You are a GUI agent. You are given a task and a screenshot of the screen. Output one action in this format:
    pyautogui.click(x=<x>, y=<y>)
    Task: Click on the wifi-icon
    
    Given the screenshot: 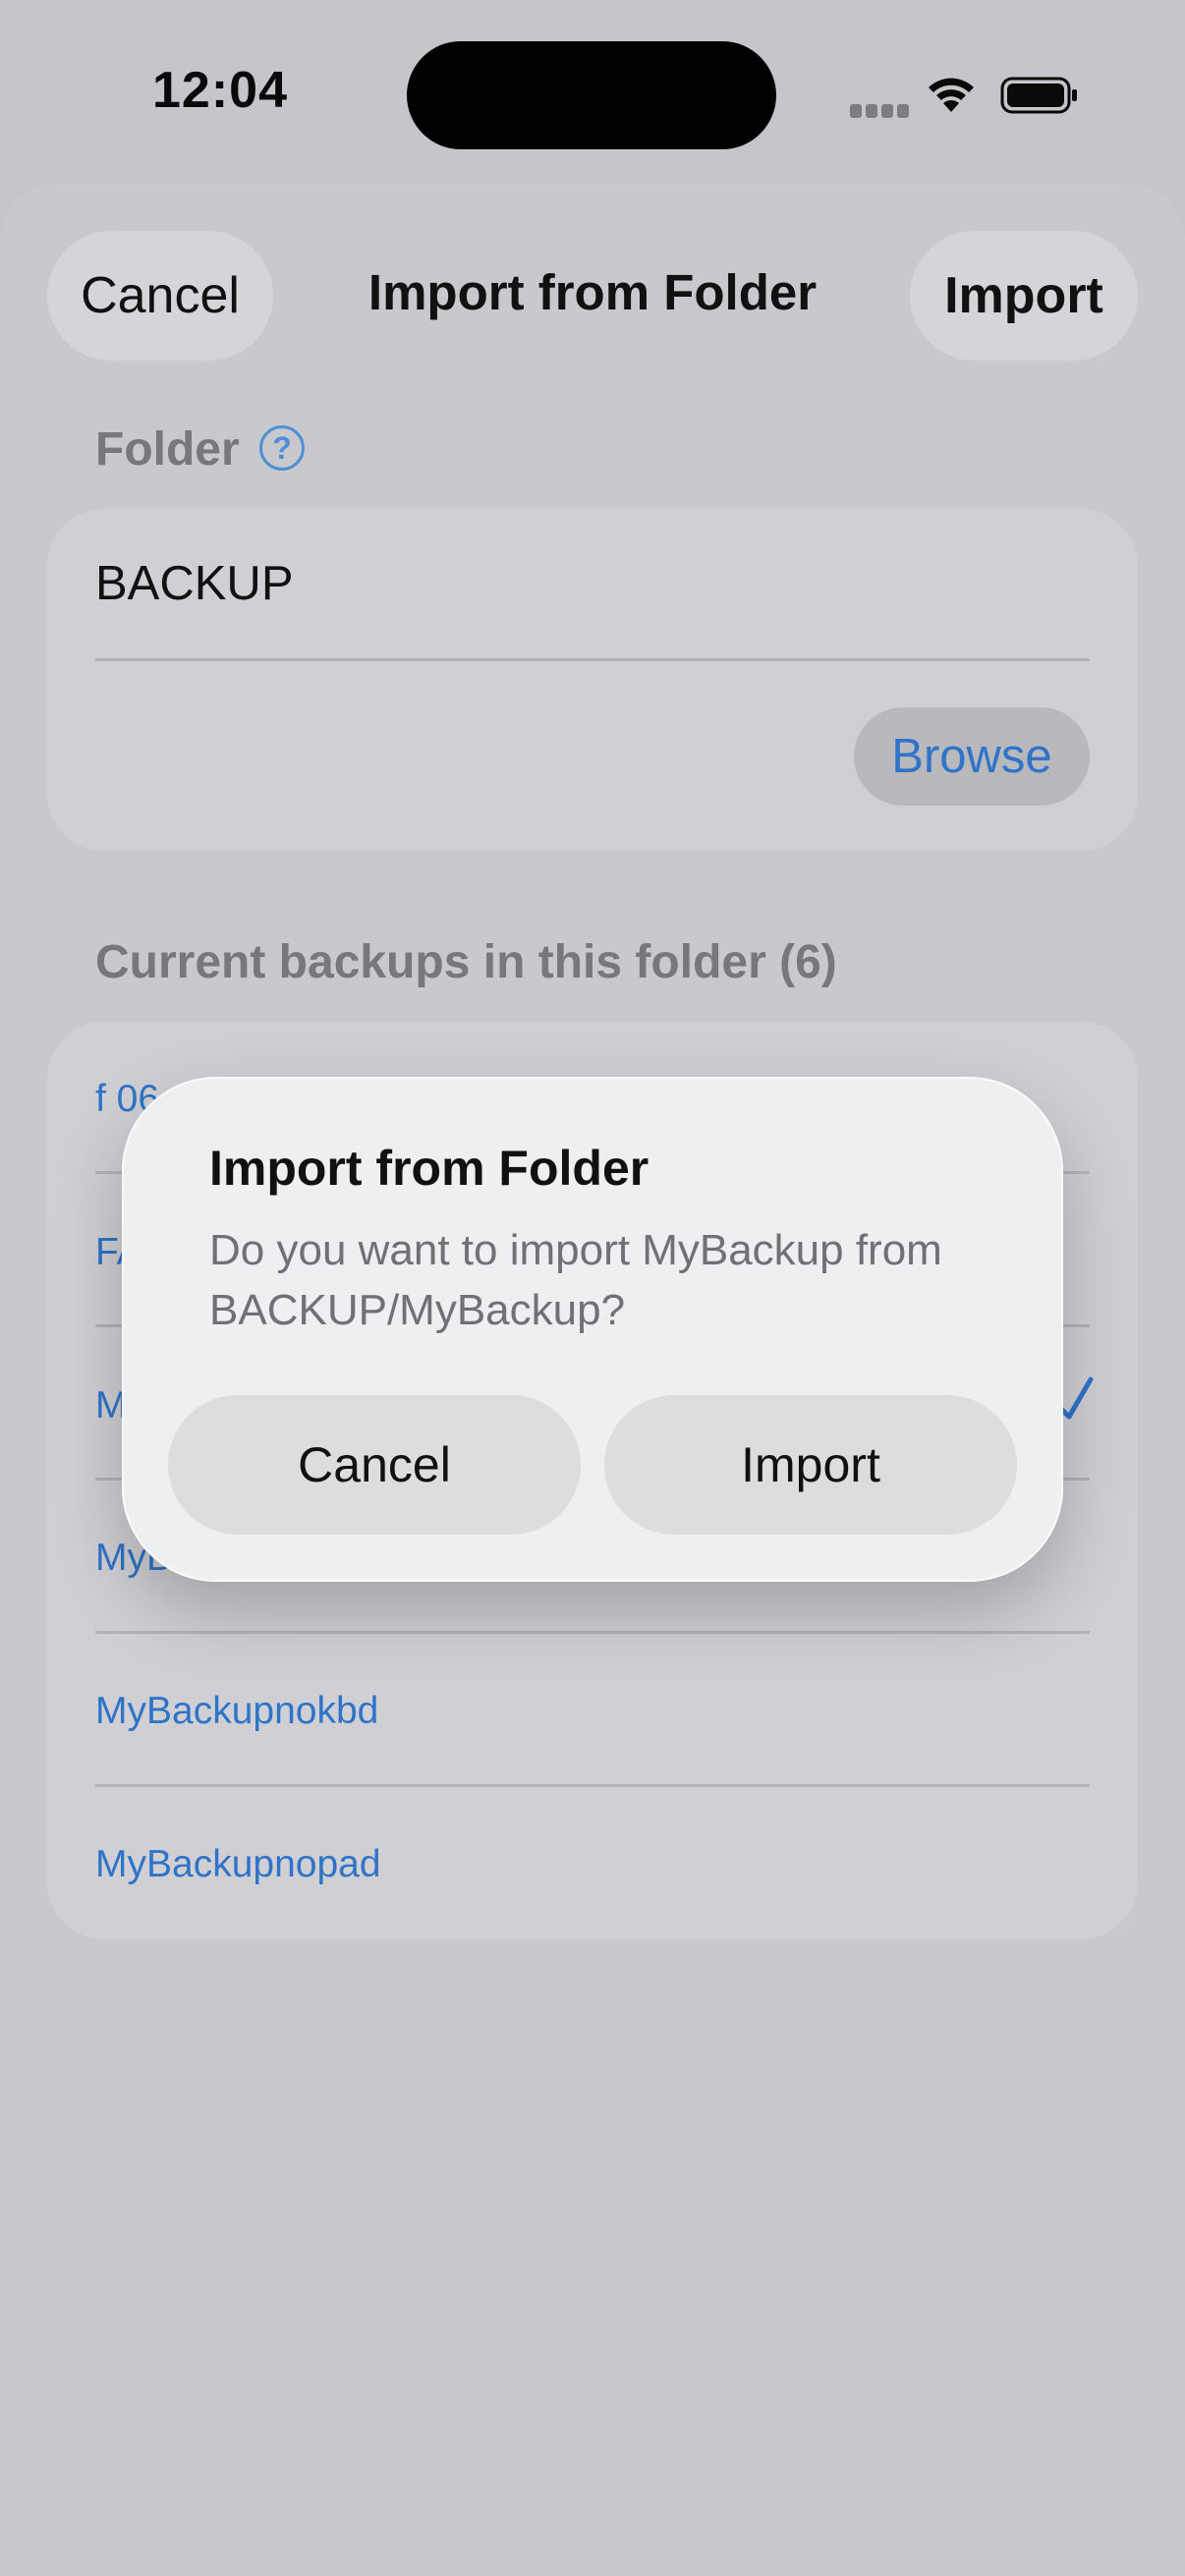 What is the action you would take?
    pyautogui.click(x=952, y=95)
    